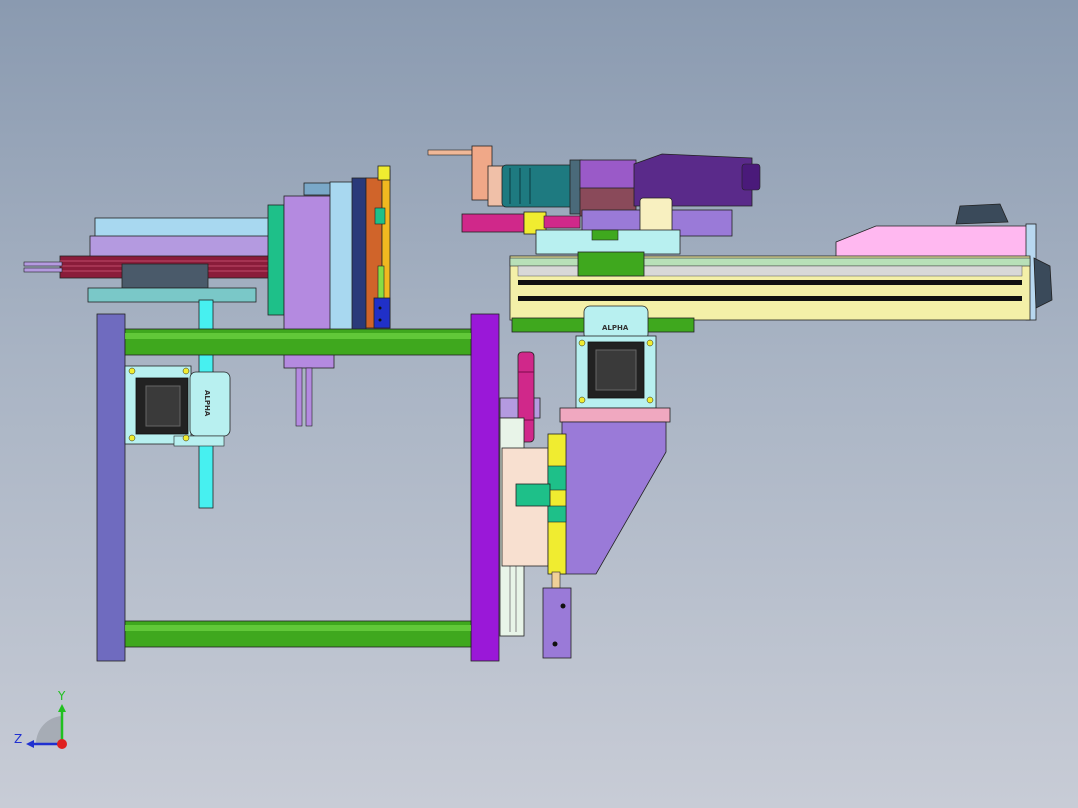  Describe the element at coordinates (40, 719) in the screenshot. I see `coordinate-triad-icon: Y Z` at that location.